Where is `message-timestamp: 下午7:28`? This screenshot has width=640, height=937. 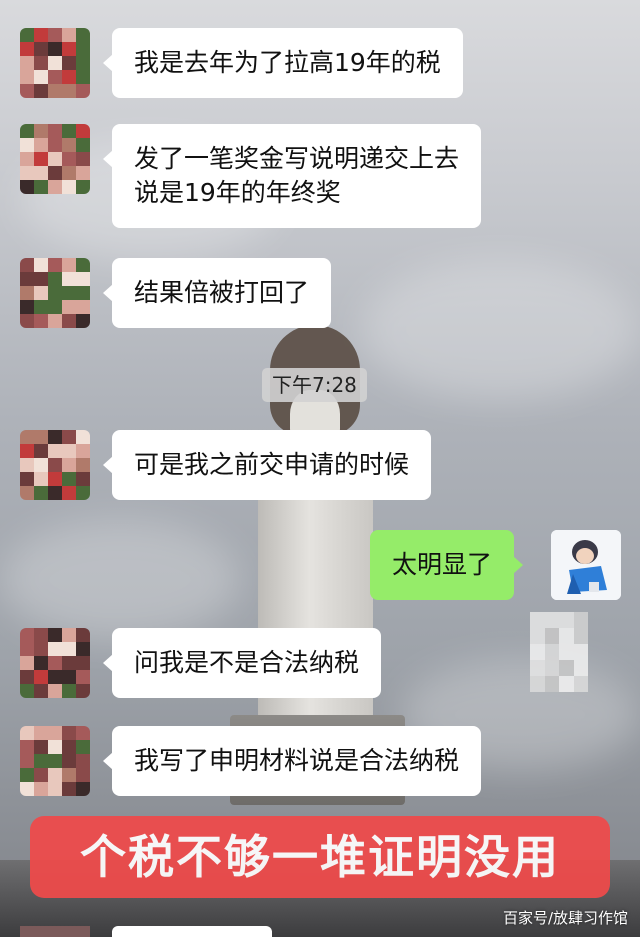 message-timestamp: 下午7:28 is located at coordinates (314, 385).